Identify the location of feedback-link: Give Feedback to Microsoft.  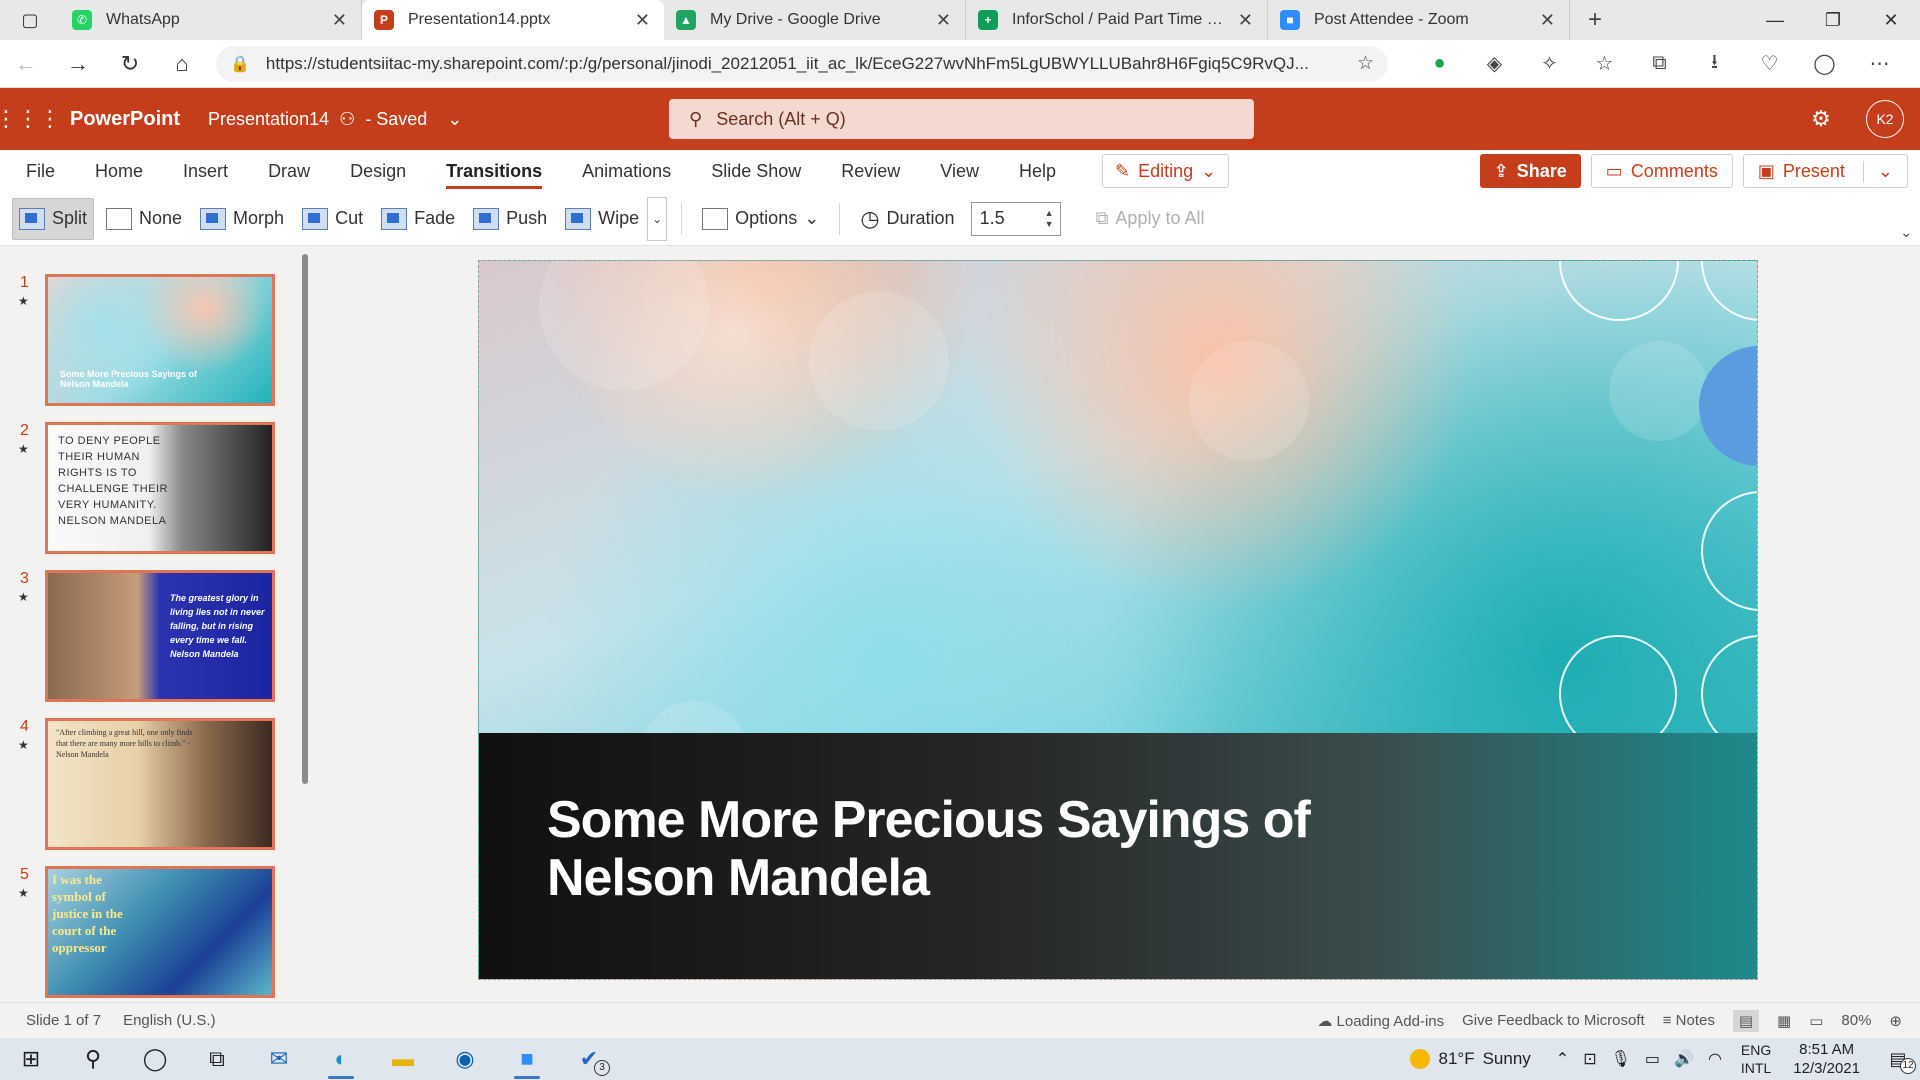
(1553, 1020).